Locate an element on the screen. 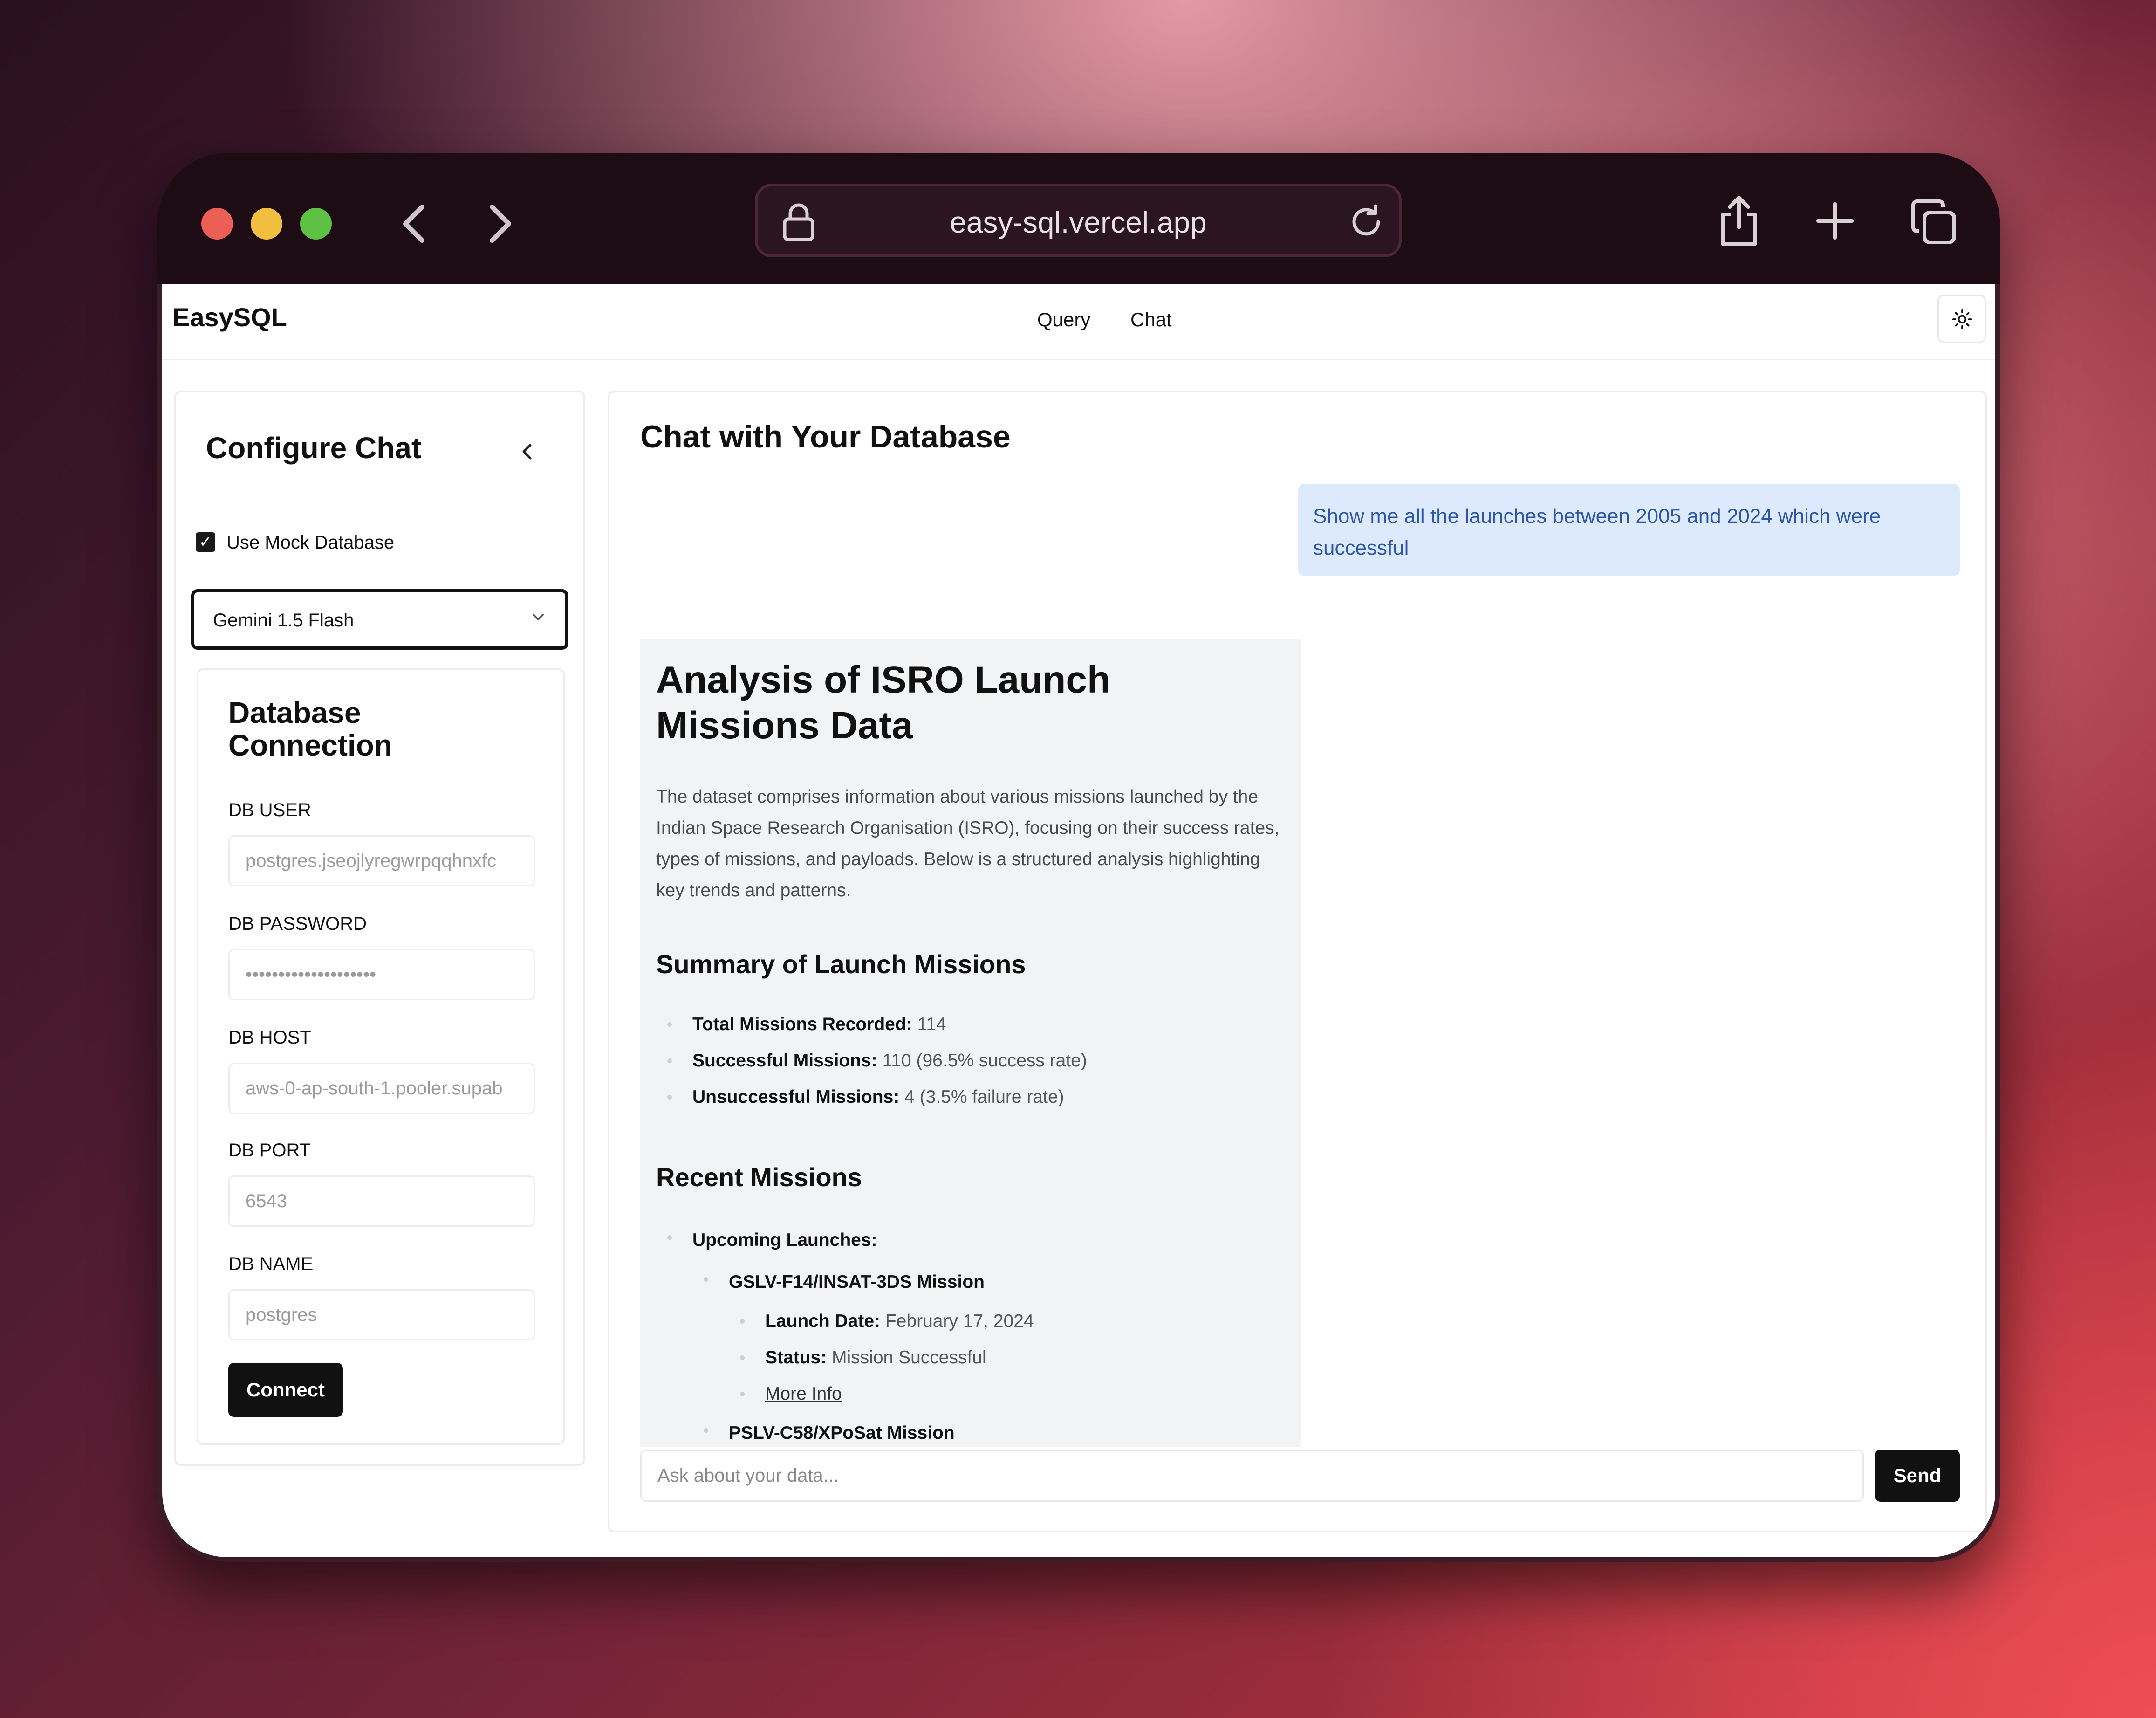 The height and width of the screenshot is (1718, 2156). theme-toggle-button is located at coordinates (1961, 319).